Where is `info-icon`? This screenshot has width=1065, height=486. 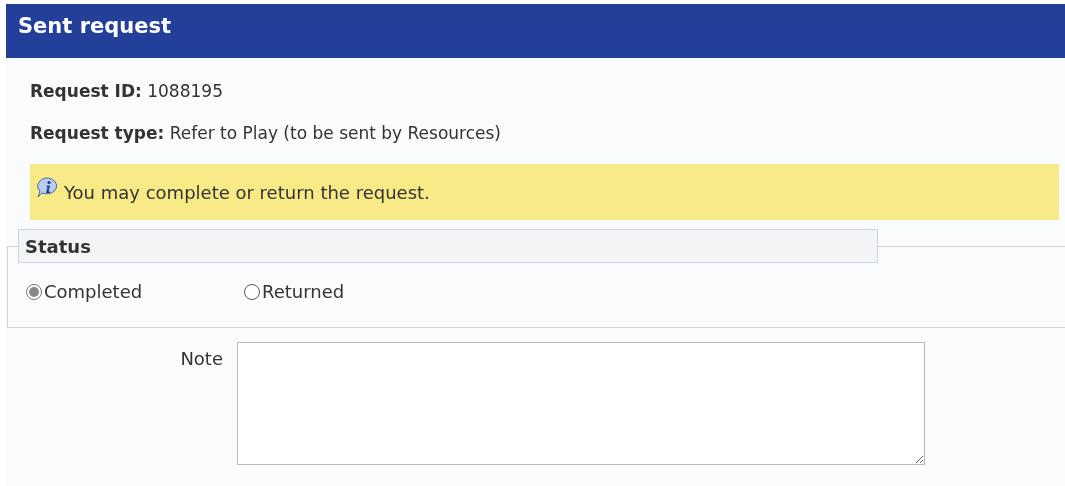 info-icon is located at coordinates (48, 188).